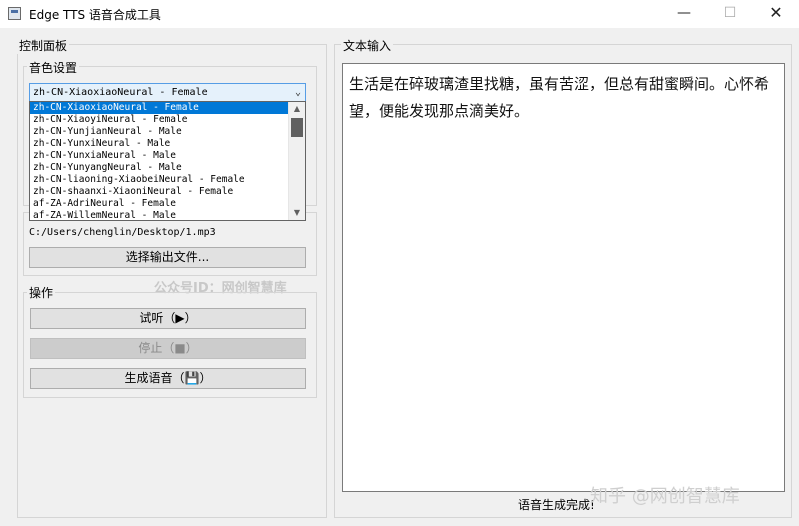 Image resolution: width=799 pixels, height=526 pixels. What do you see at coordinates (159, 215) in the screenshot?
I see `voice-option: af-ZA-WillemNeural - Male` at bounding box center [159, 215].